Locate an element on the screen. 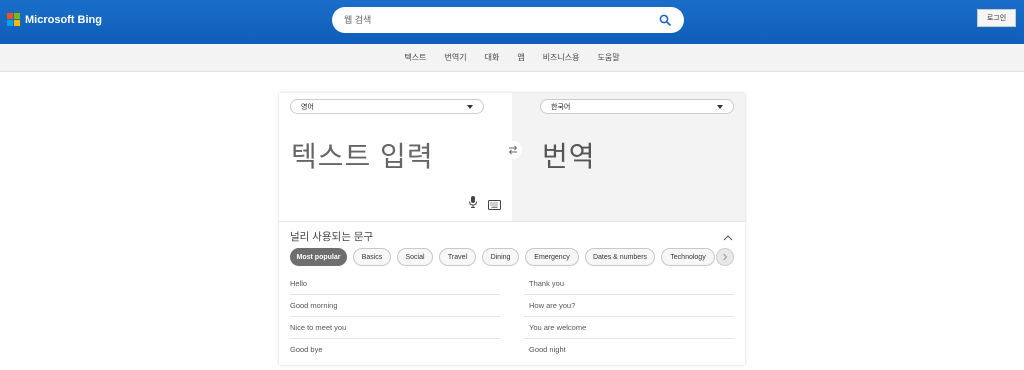 This screenshot has height=370, width=1024. chip-social: Social is located at coordinates (415, 257).